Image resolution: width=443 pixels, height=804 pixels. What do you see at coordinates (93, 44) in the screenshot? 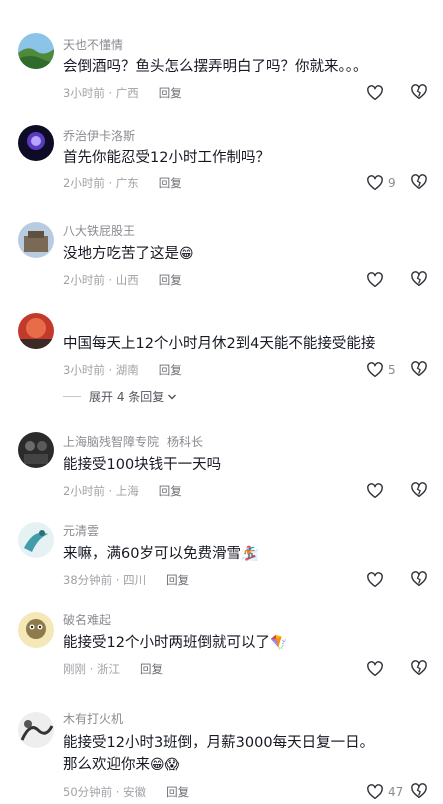
I see `username: 天也不懂情` at bounding box center [93, 44].